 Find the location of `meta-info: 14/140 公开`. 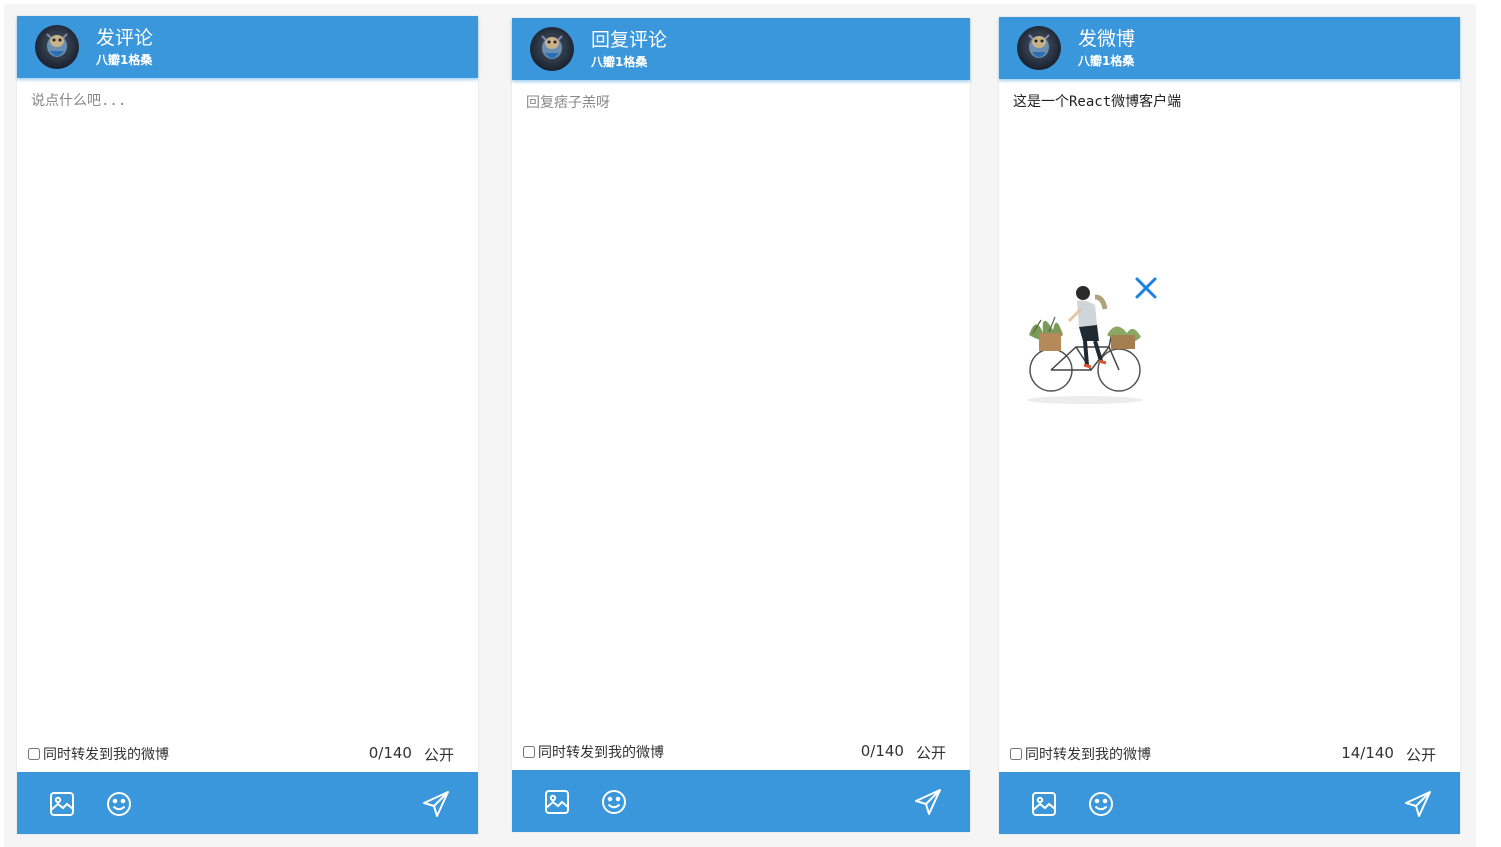

meta-info: 14/140 公开 is located at coordinates (1388, 754).